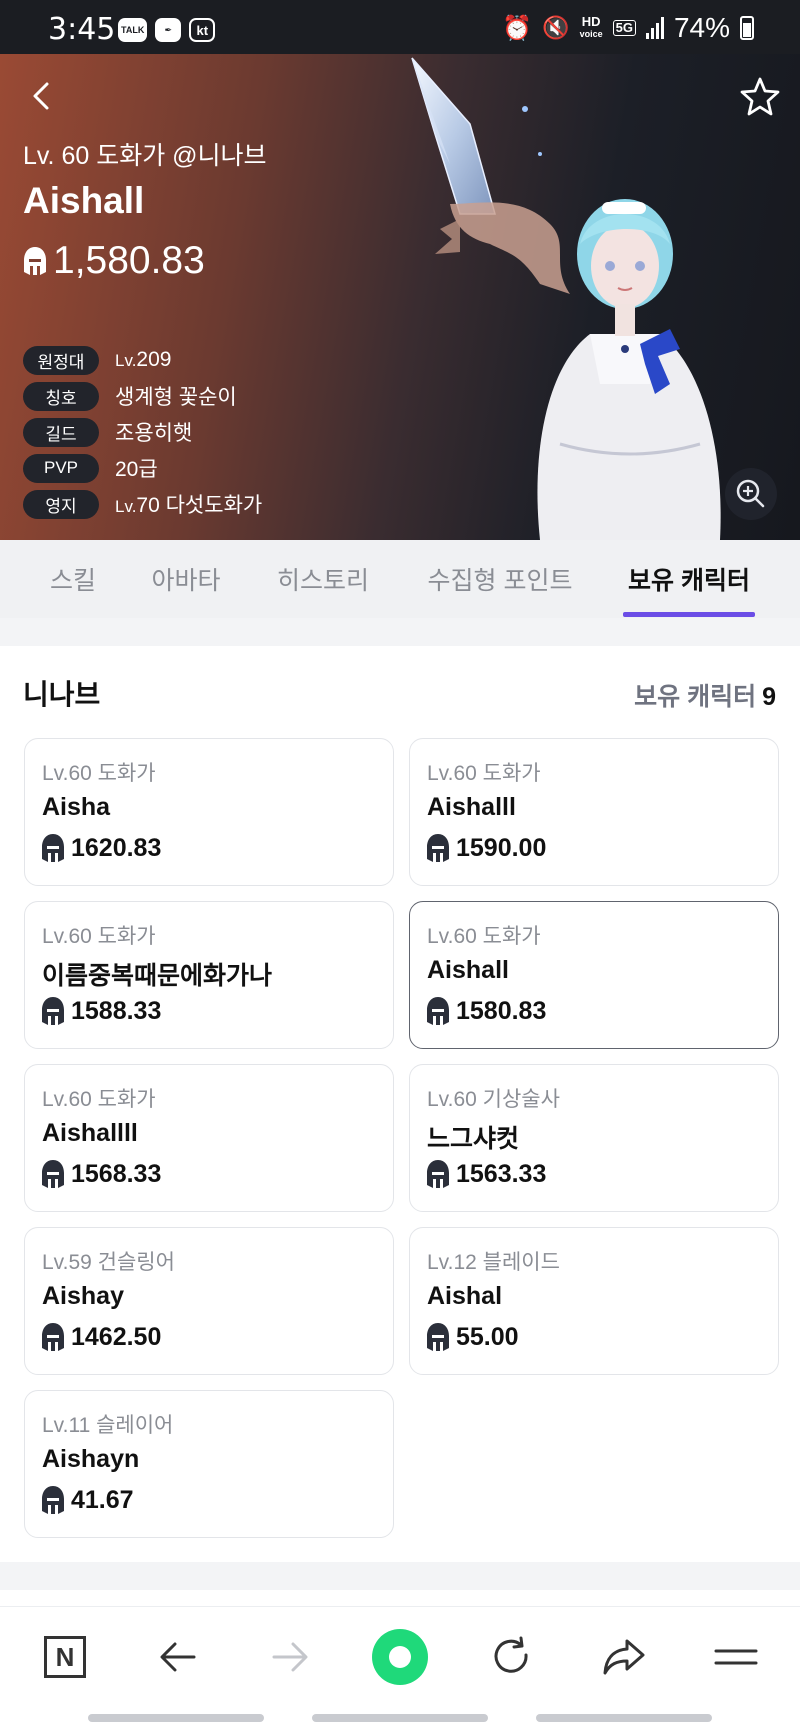 The width and height of the screenshot is (800, 1733). Describe the element at coordinates (468, 970) in the screenshot. I see `character-card-name: Aishall` at that location.